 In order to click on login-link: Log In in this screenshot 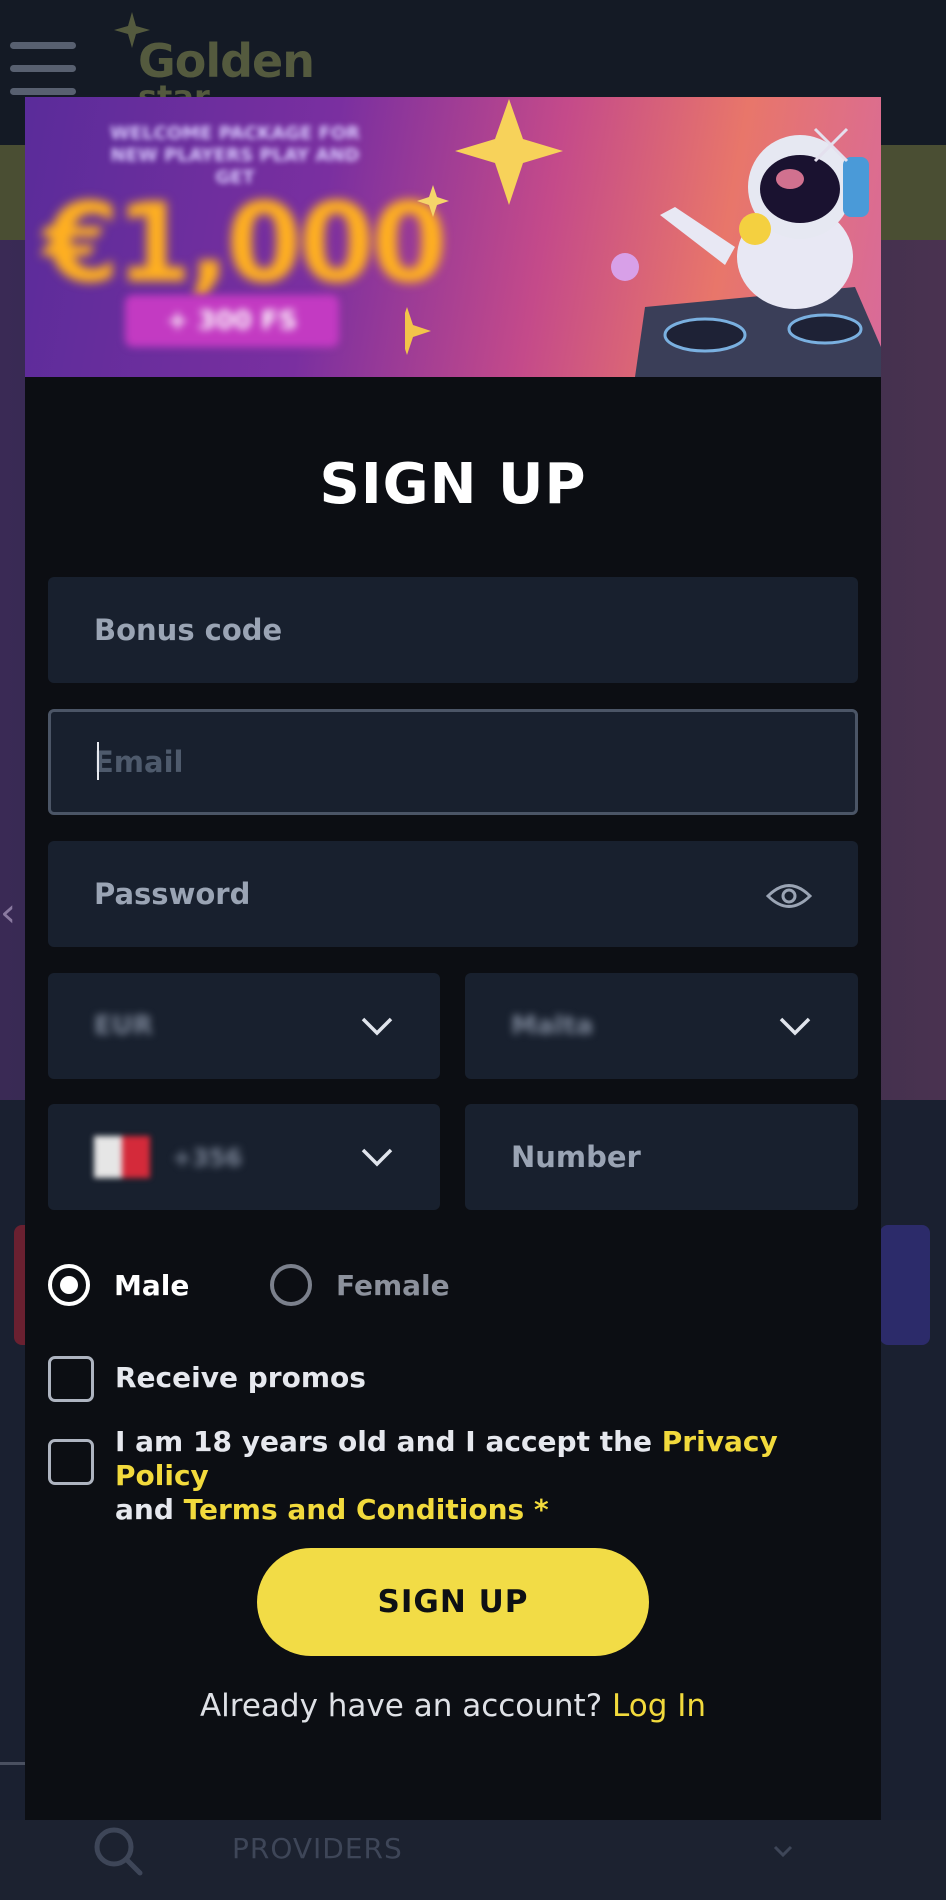, I will do `click(659, 1706)`.